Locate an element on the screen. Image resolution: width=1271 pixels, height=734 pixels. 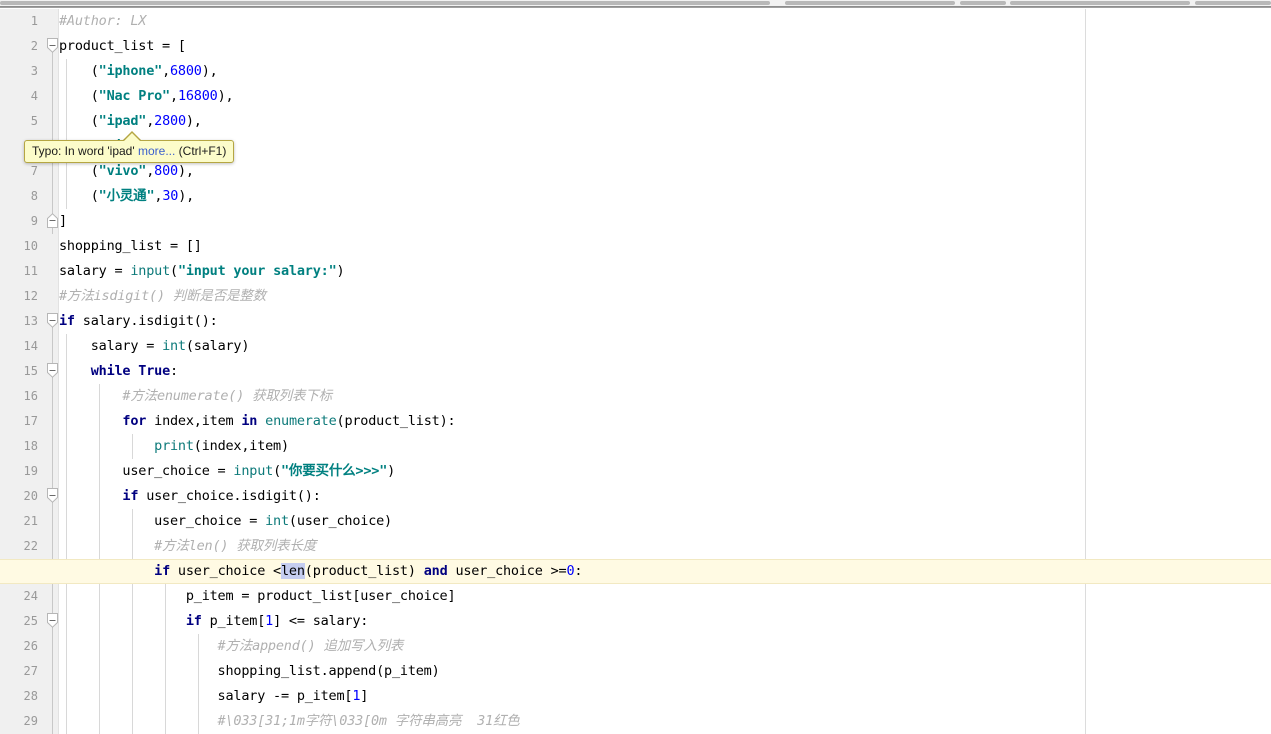
line-number: 1 is located at coordinates (34, 21).